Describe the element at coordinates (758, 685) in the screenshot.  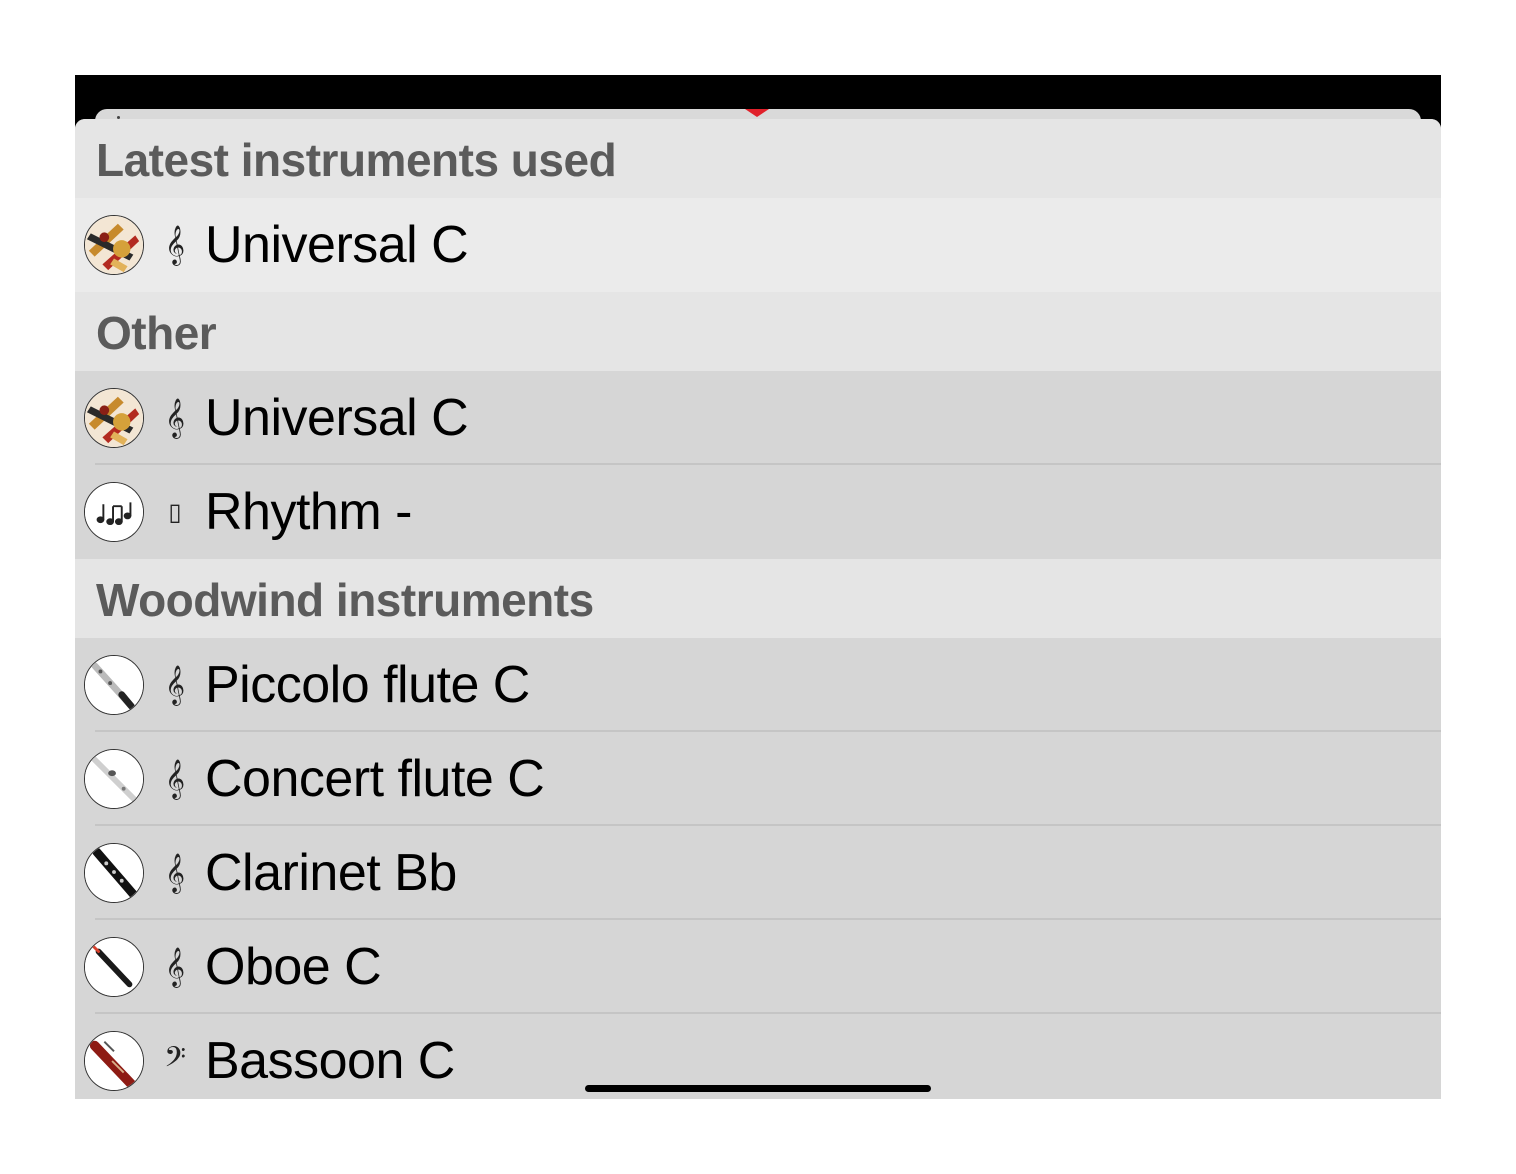
I see `instrument-row-piccolo: 𝄞 Piccolo flute C` at that location.